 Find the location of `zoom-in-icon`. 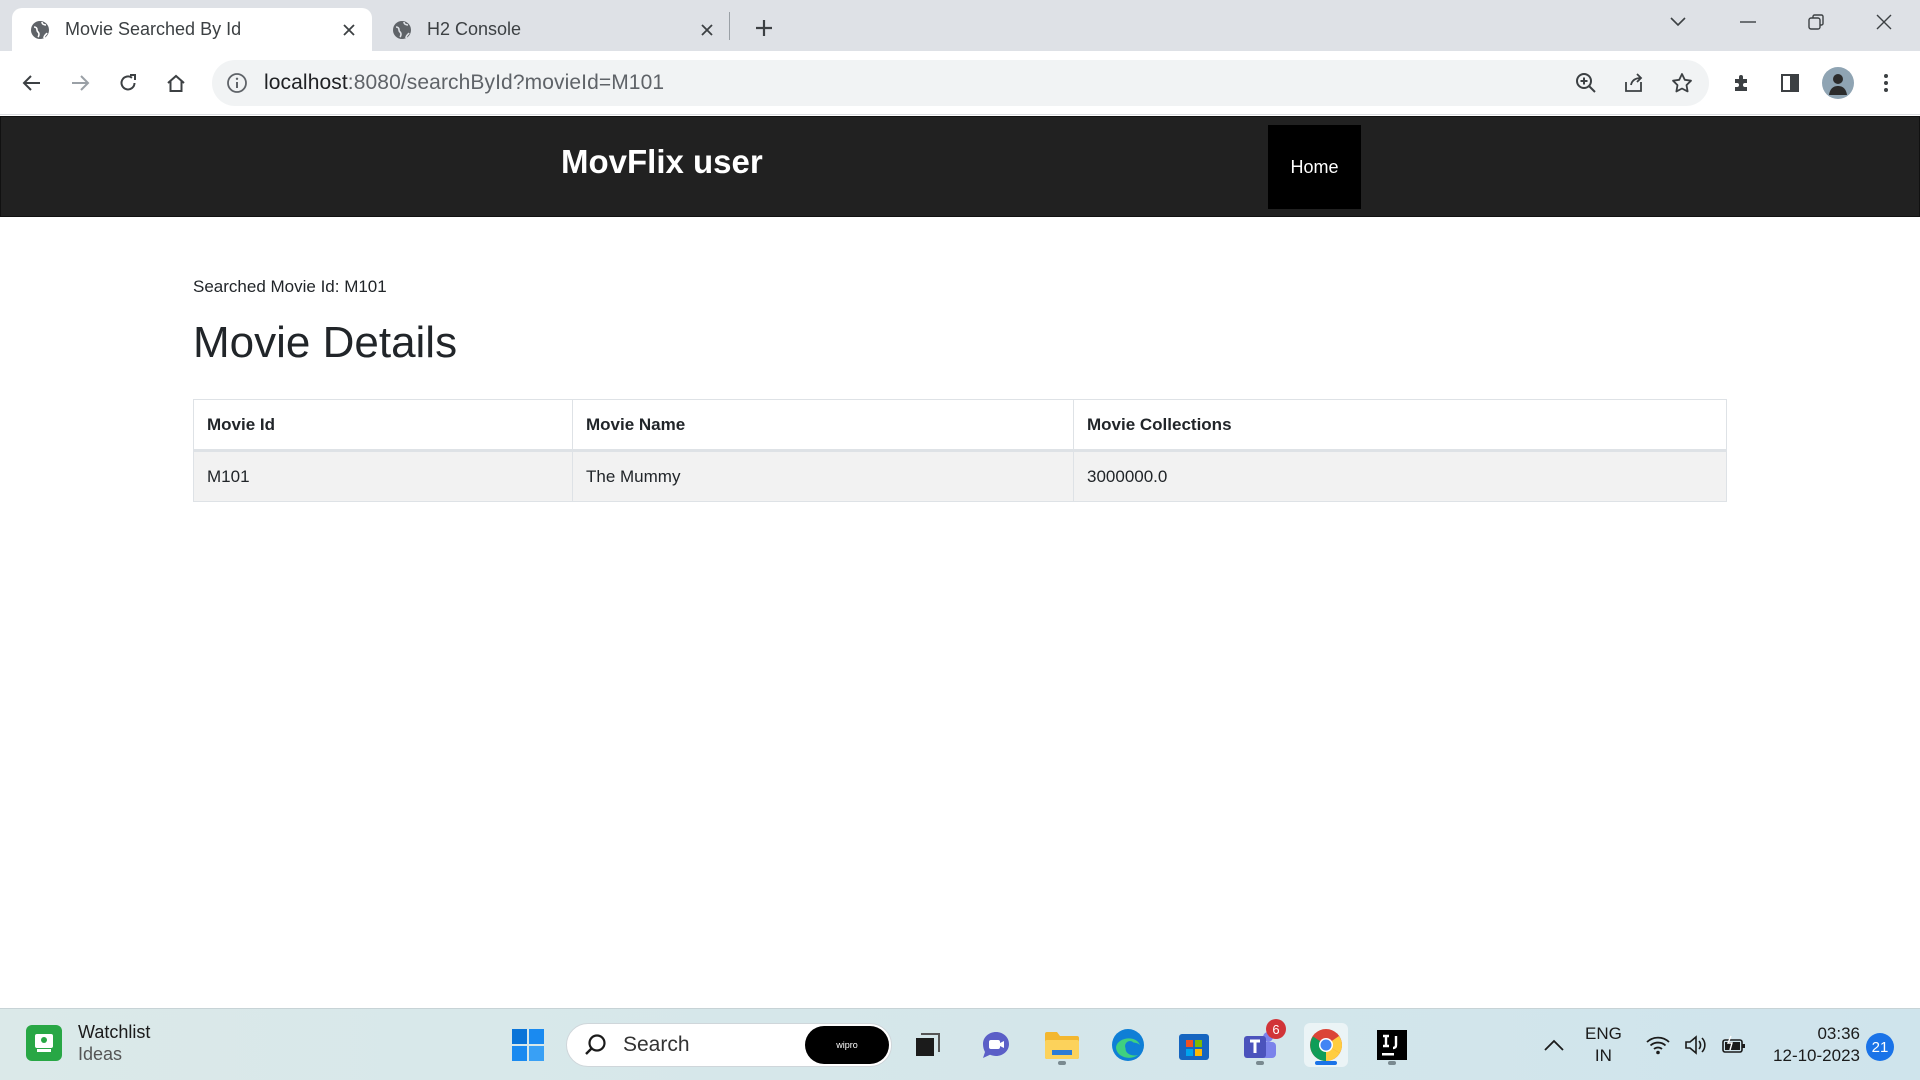

zoom-in-icon is located at coordinates (1586, 83).